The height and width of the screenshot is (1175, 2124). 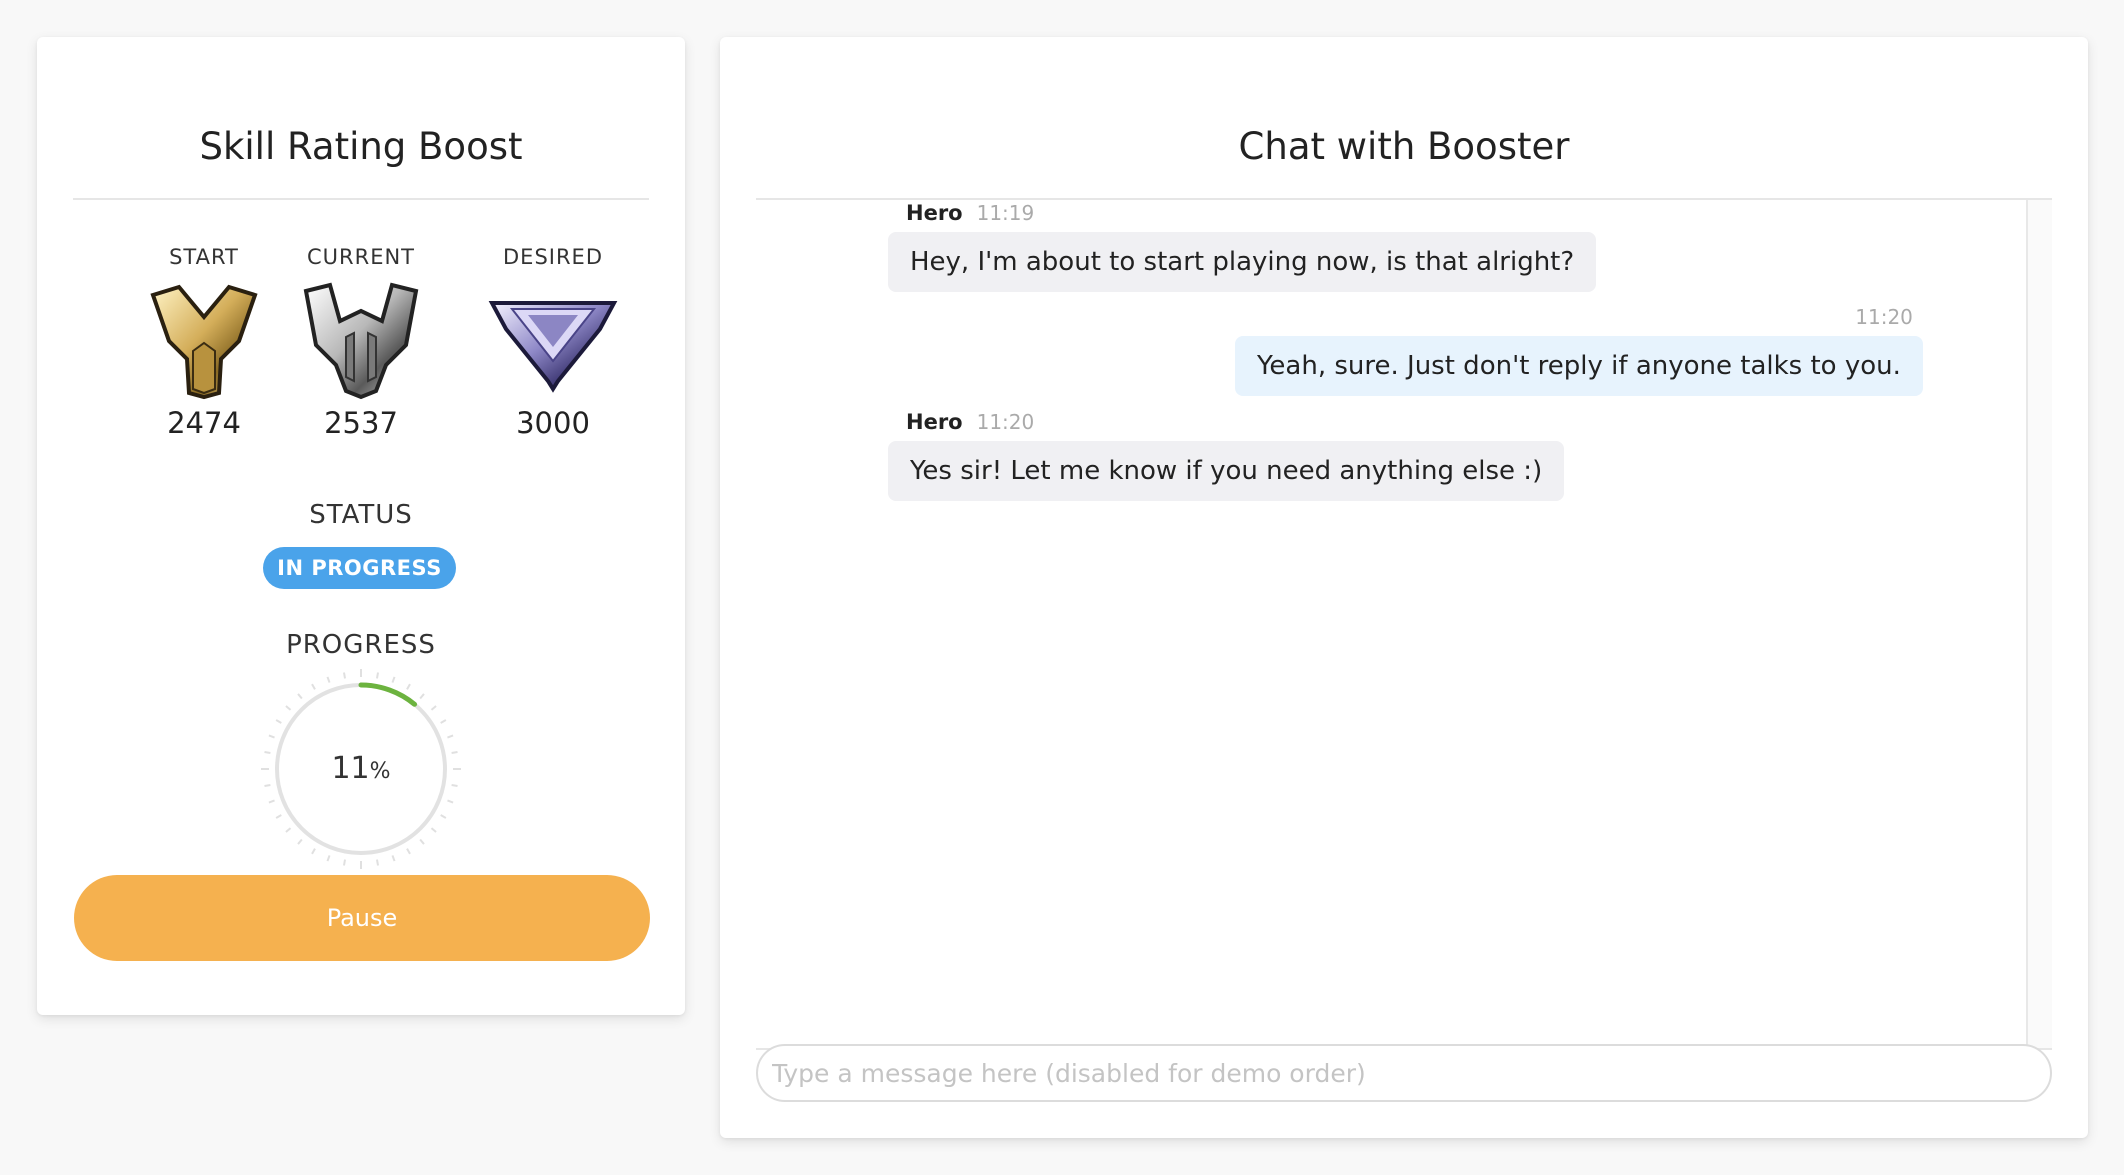 What do you see at coordinates (359, 568) in the screenshot?
I see `status-badge: IN PROGRESS` at bounding box center [359, 568].